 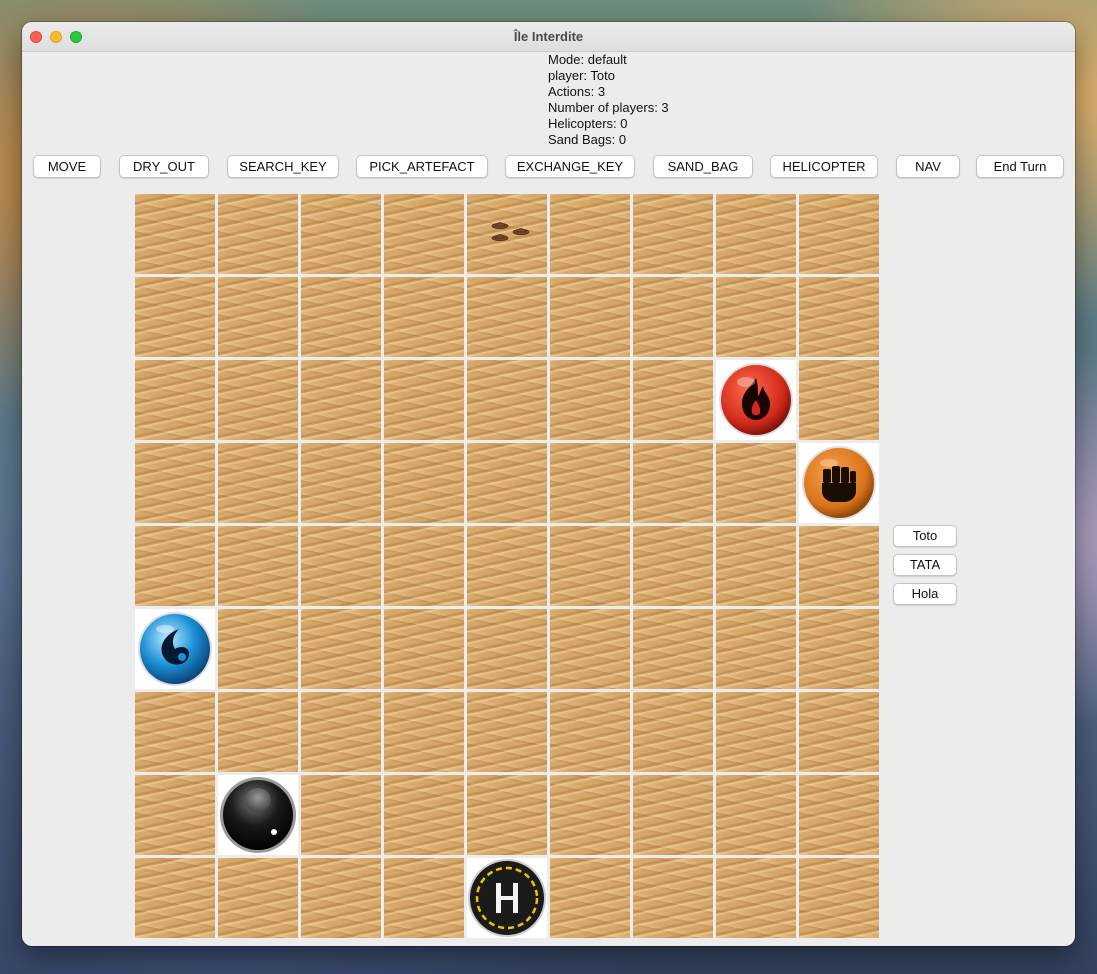 I want to click on nav-button: NAV, so click(x=928, y=166).